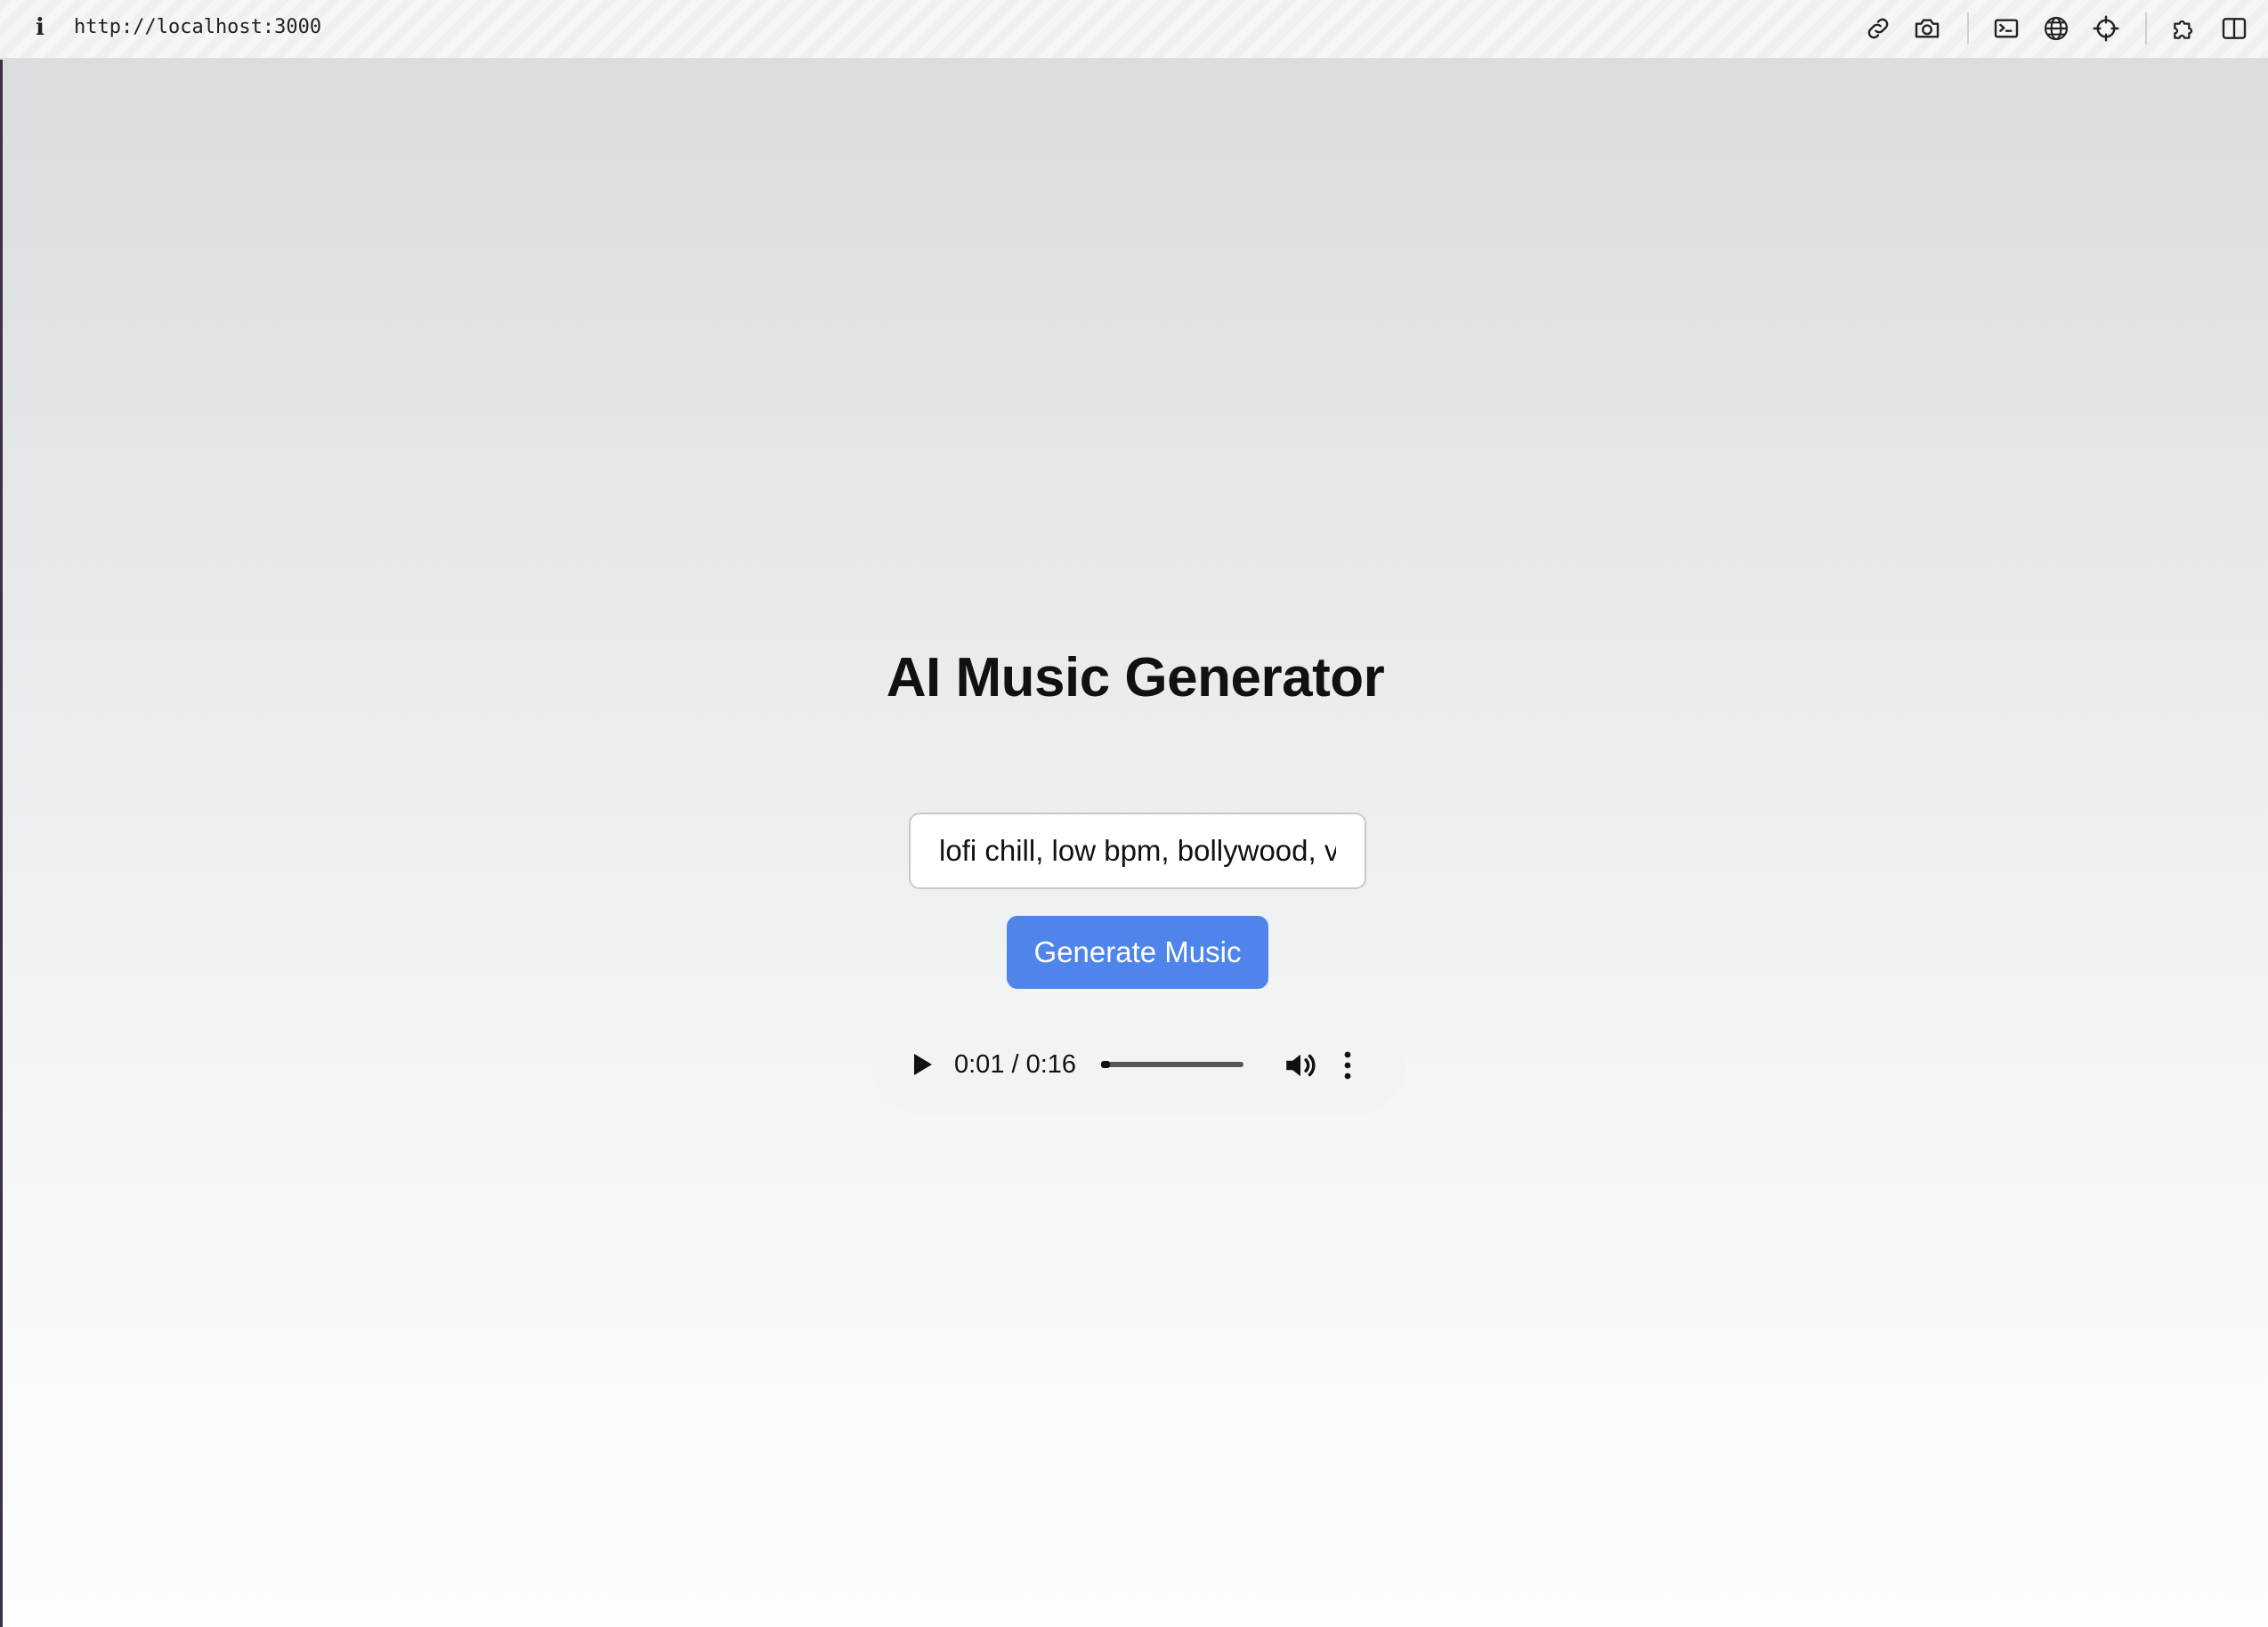 The width and height of the screenshot is (2268, 1627). Describe the element at coordinates (2056, 28) in the screenshot. I see `globe-icon` at that location.